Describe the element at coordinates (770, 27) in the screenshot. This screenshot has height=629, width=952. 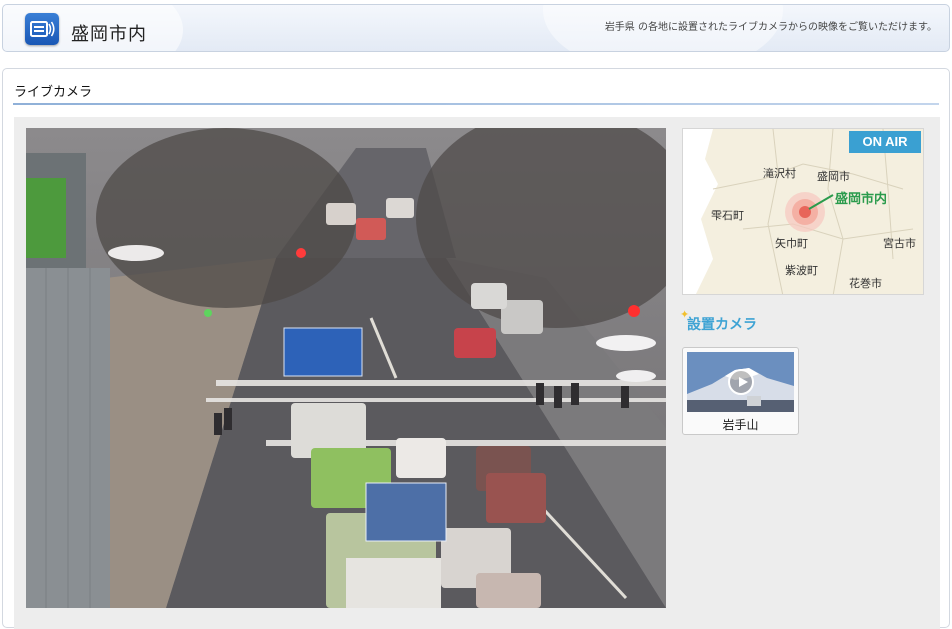
I see `page-description: 岩手県 の各地に設置されたライブカメラからの映像をご覧いただけます。` at that location.